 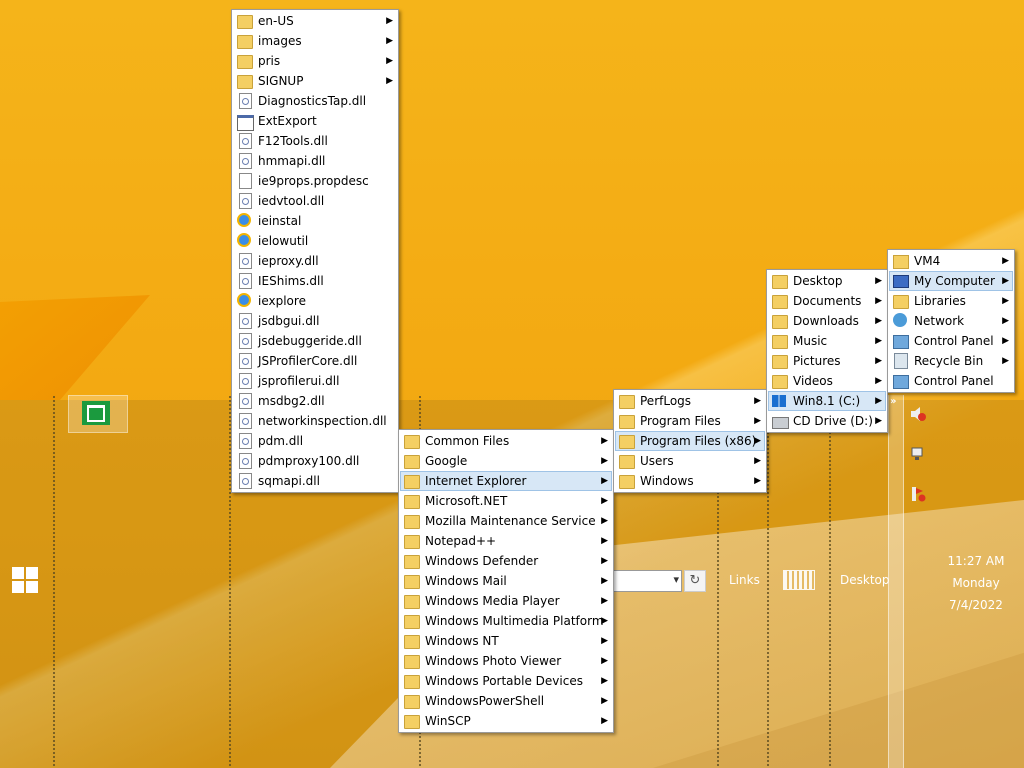 What do you see at coordinates (315, 281) in the screenshot?
I see `menu-item-ieshims-dll: IEShims.dll` at bounding box center [315, 281].